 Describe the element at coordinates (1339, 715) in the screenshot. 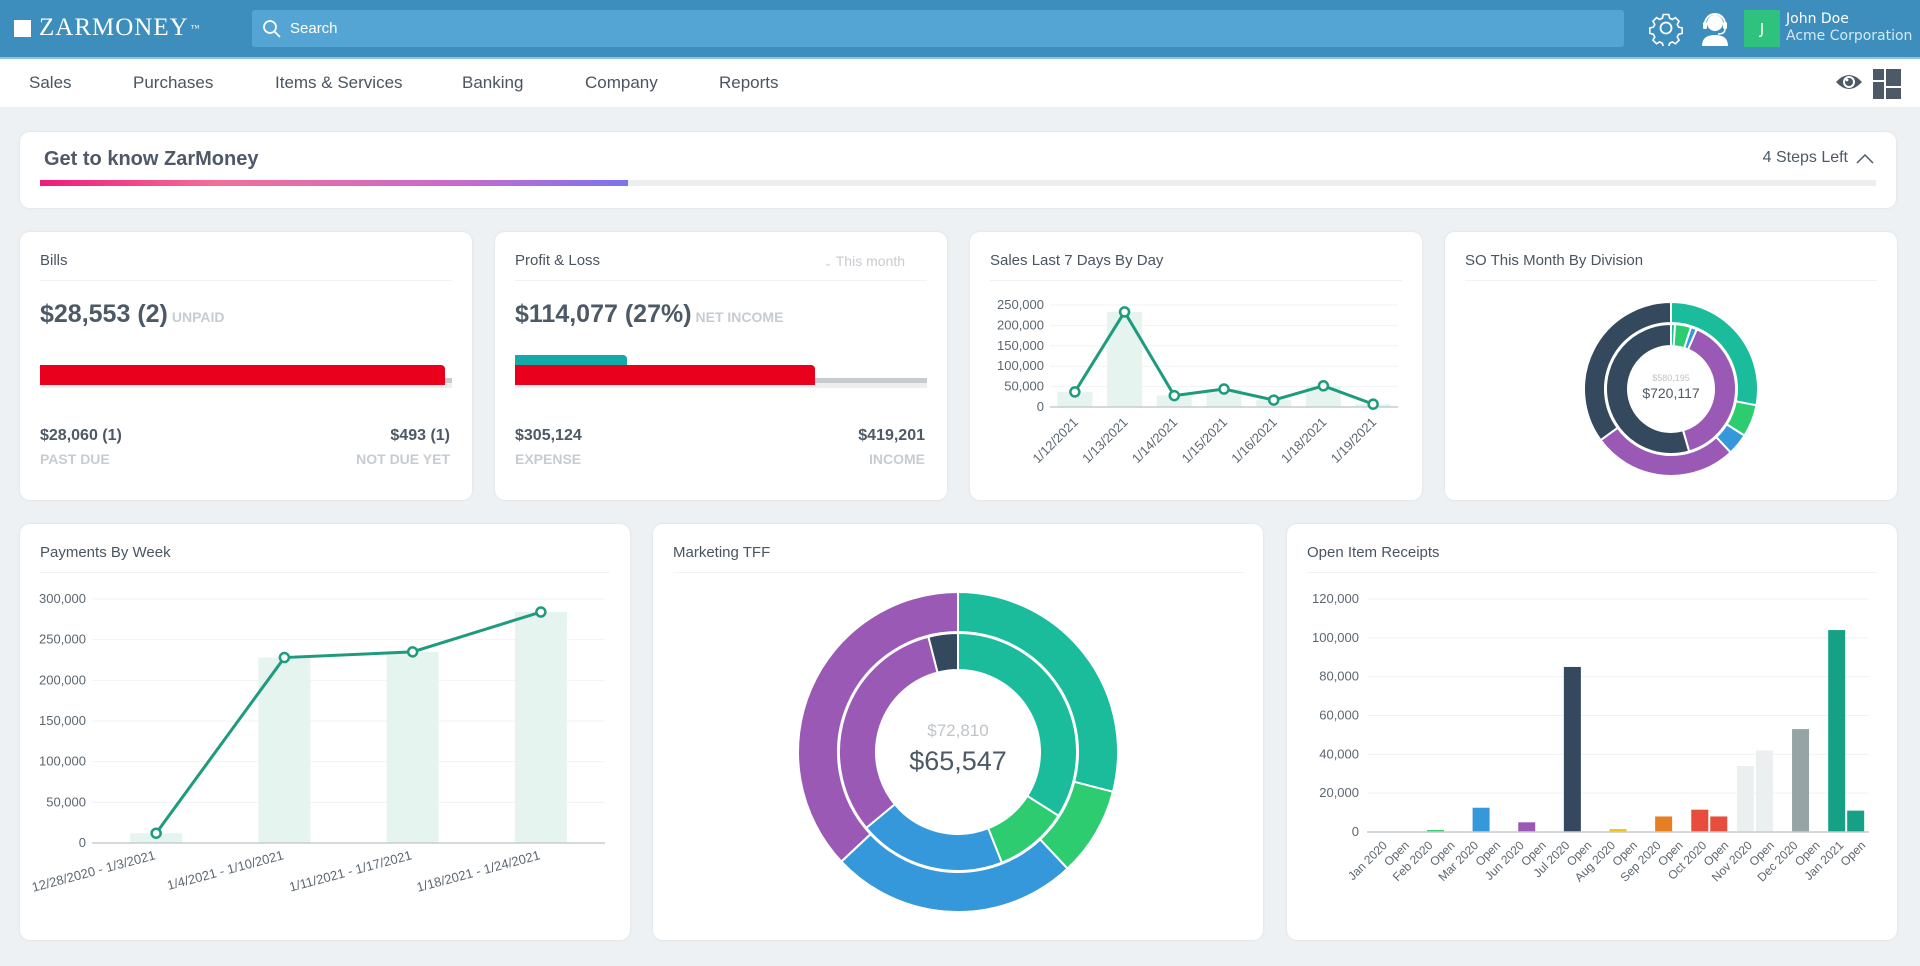

I see `y-tick-label: 60,000` at that location.